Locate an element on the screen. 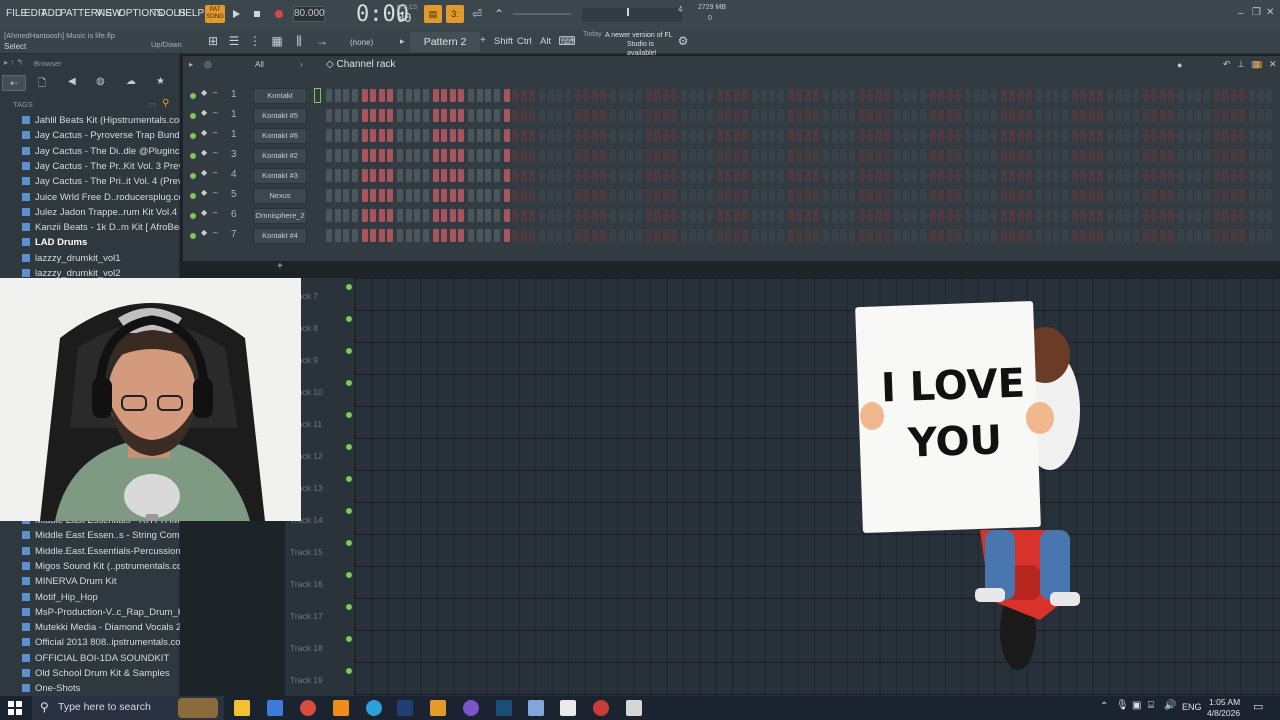 This screenshot has height=720, width=1280. master-volume-slider is located at coordinates (542, 14).